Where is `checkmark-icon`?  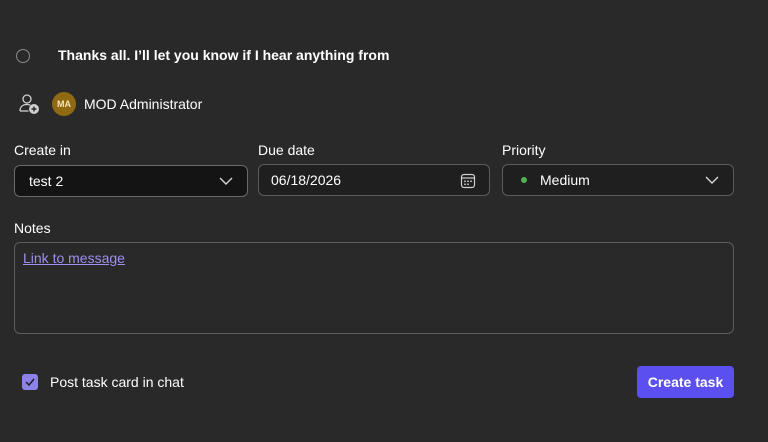
checkmark-icon is located at coordinates (30, 382).